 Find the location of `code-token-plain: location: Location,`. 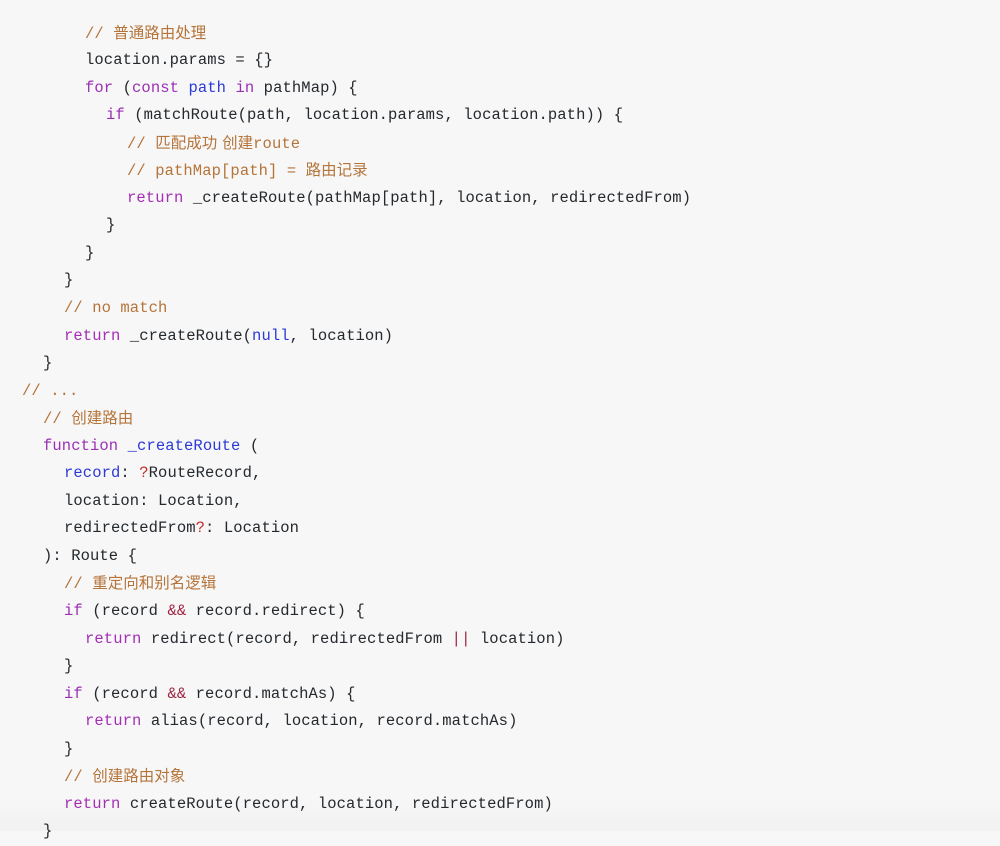

code-token-plain: location: Location, is located at coordinates (153, 500).